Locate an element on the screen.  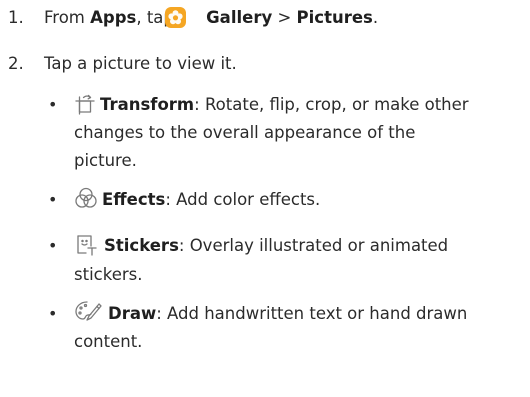
step-1-prefix: From is located at coordinates (67, 17).